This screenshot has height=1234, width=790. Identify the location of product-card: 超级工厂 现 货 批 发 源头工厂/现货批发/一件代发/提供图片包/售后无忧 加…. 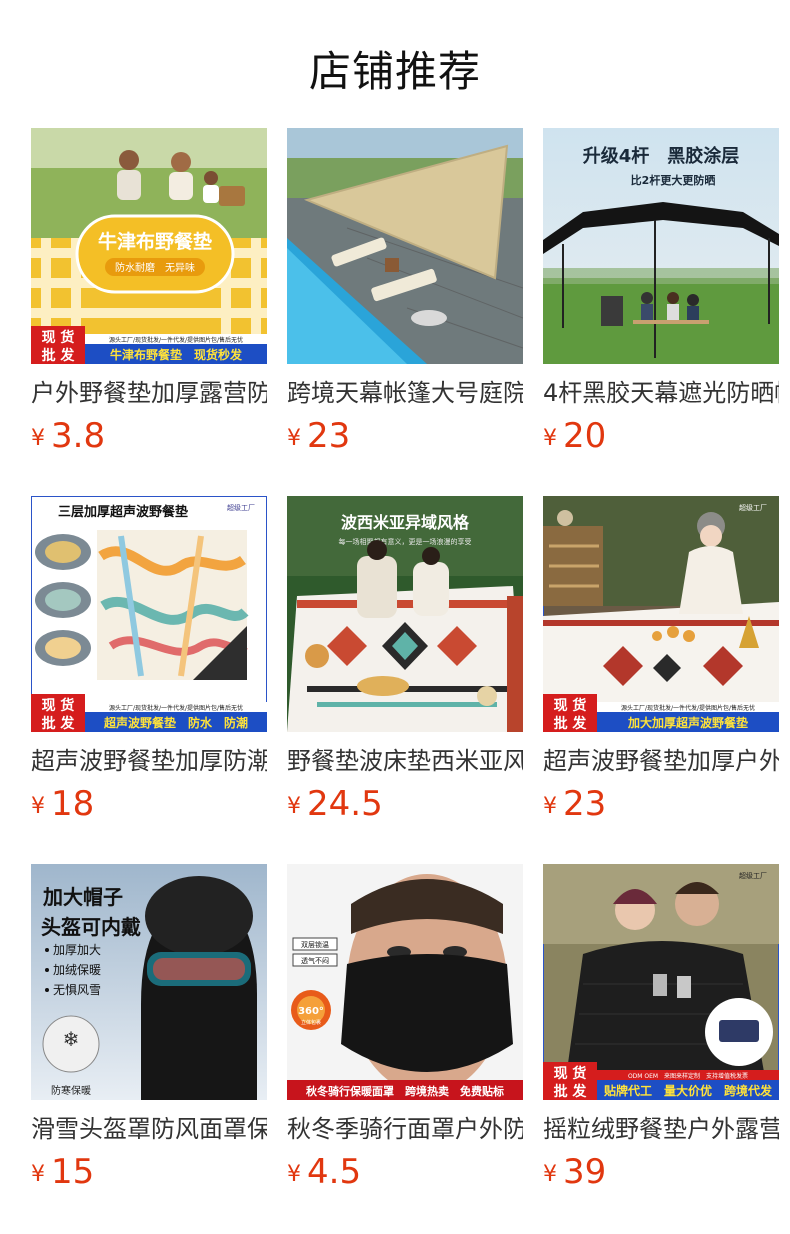
(661, 680).